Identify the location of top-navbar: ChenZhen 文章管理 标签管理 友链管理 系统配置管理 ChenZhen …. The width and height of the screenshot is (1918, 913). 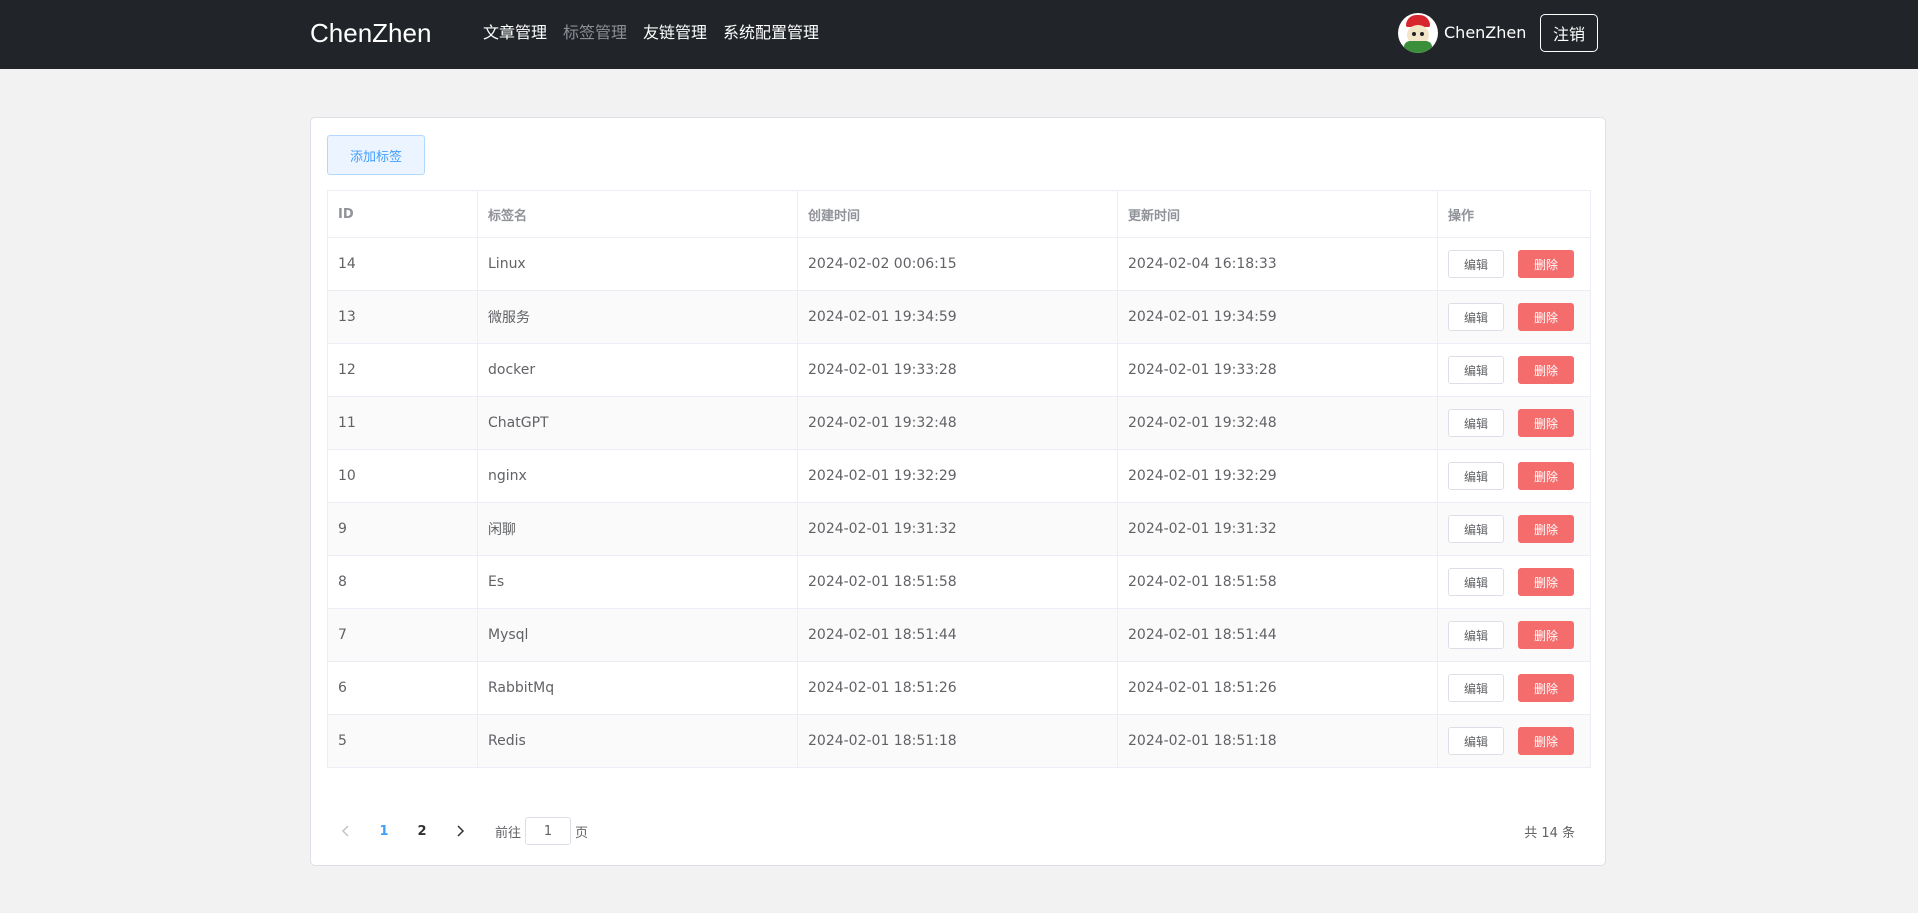
(959, 34).